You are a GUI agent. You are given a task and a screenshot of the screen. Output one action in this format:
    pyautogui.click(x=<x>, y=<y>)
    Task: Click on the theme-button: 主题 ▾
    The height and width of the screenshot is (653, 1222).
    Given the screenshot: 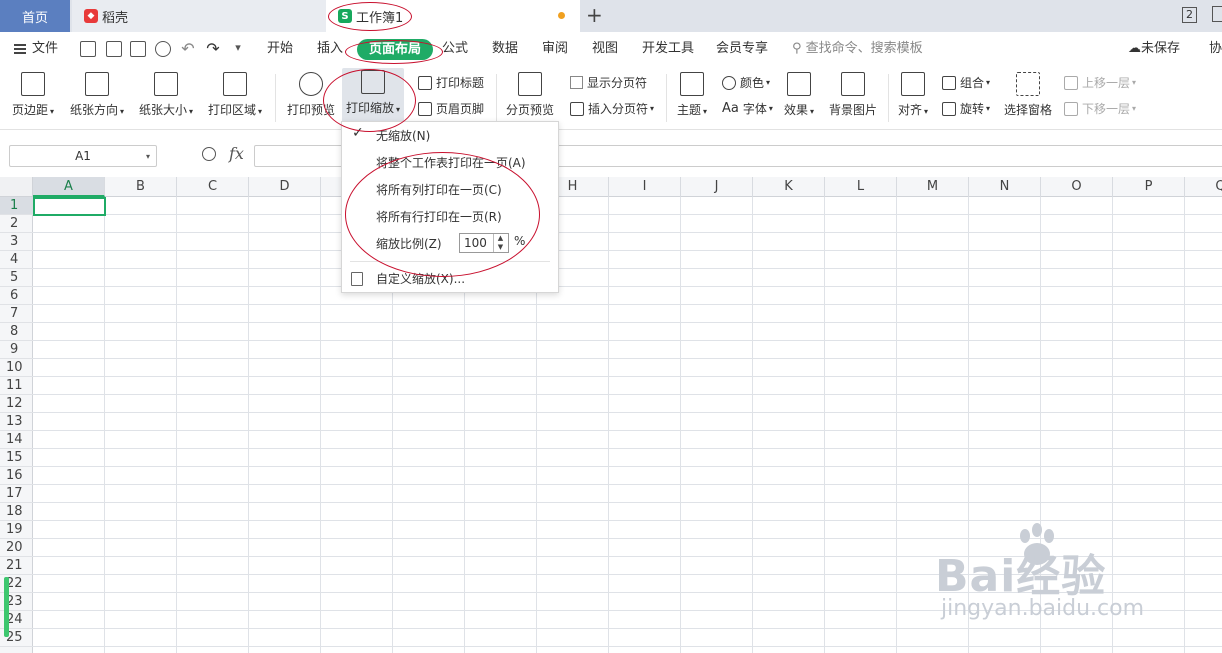 What is the action you would take?
    pyautogui.click(x=692, y=94)
    